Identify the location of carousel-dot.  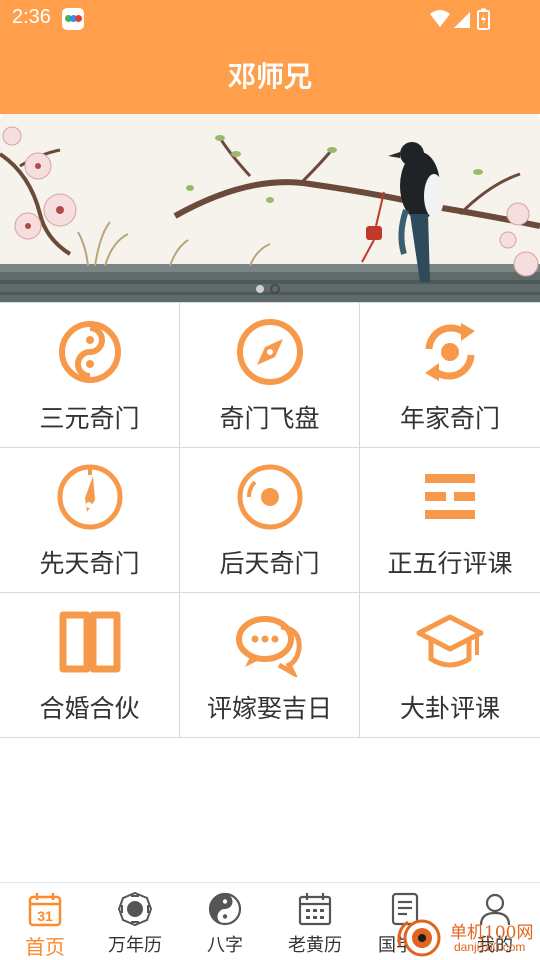
(260, 289).